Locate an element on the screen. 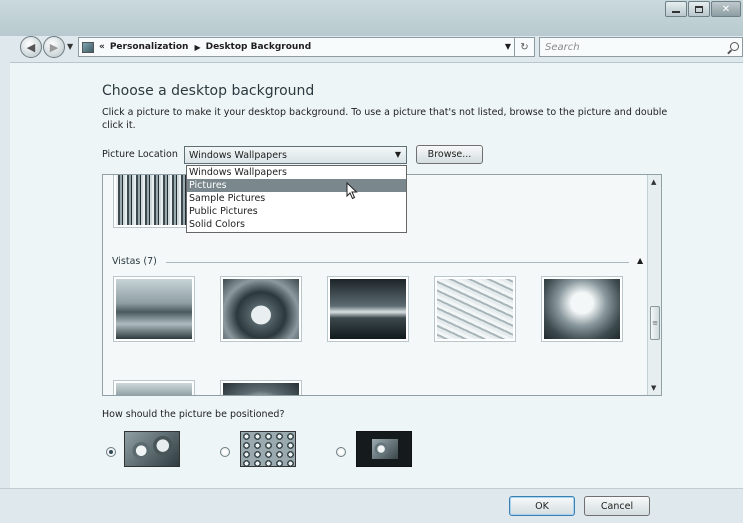 The width and height of the screenshot is (743, 523). dialog-footer: OK Cancel is located at coordinates (371, 505).